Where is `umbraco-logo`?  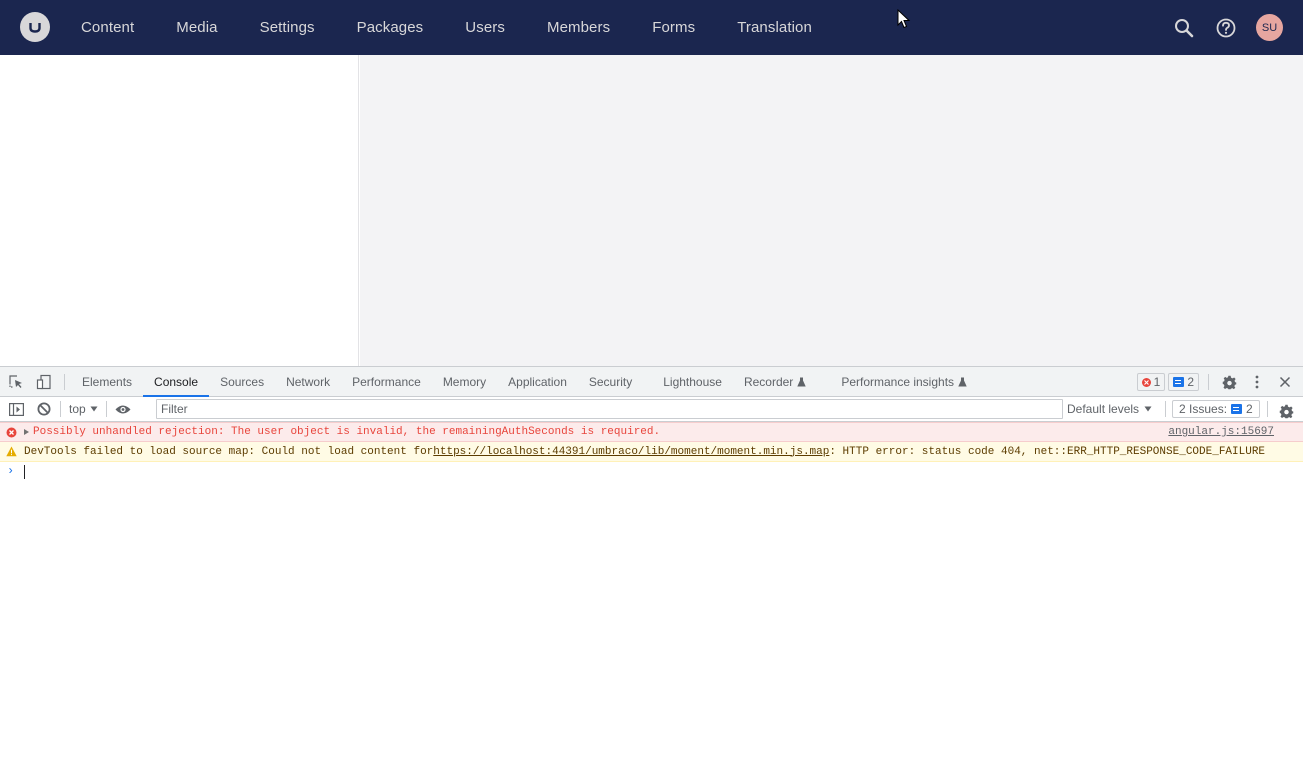 umbraco-logo is located at coordinates (35, 27).